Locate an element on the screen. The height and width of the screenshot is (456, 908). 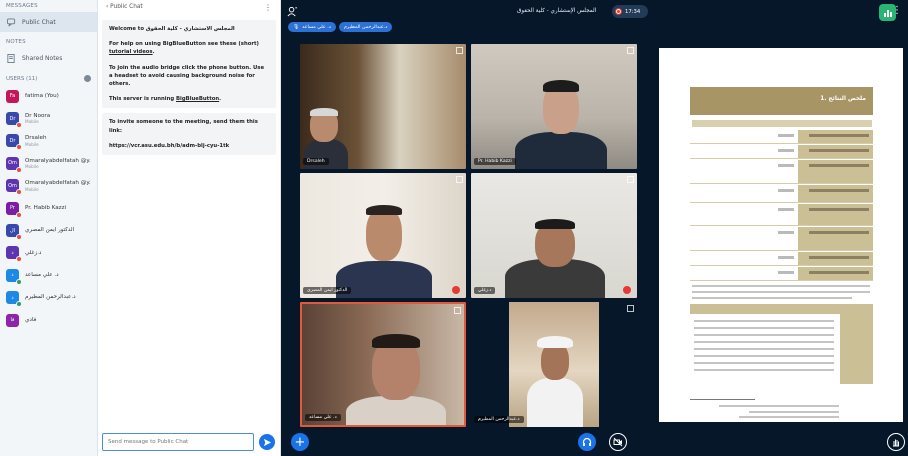
user-row: د د.عبدالرحمن المطيرم is located at coordinates (48, 298).